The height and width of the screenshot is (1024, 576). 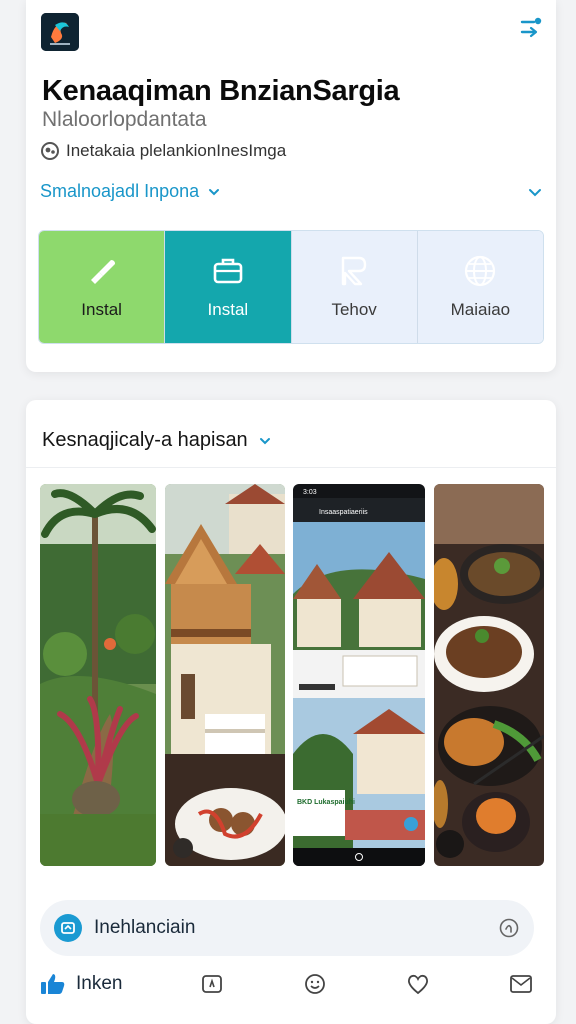 I want to click on action-label: Maiaiao, so click(x=480, y=309).